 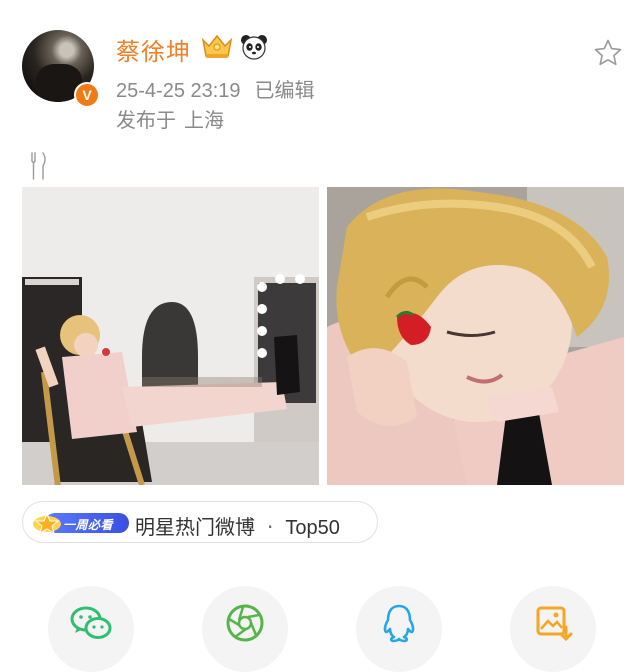 What do you see at coordinates (608, 53) in the screenshot?
I see `favorite-star-icon` at bounding box center [608, 53].